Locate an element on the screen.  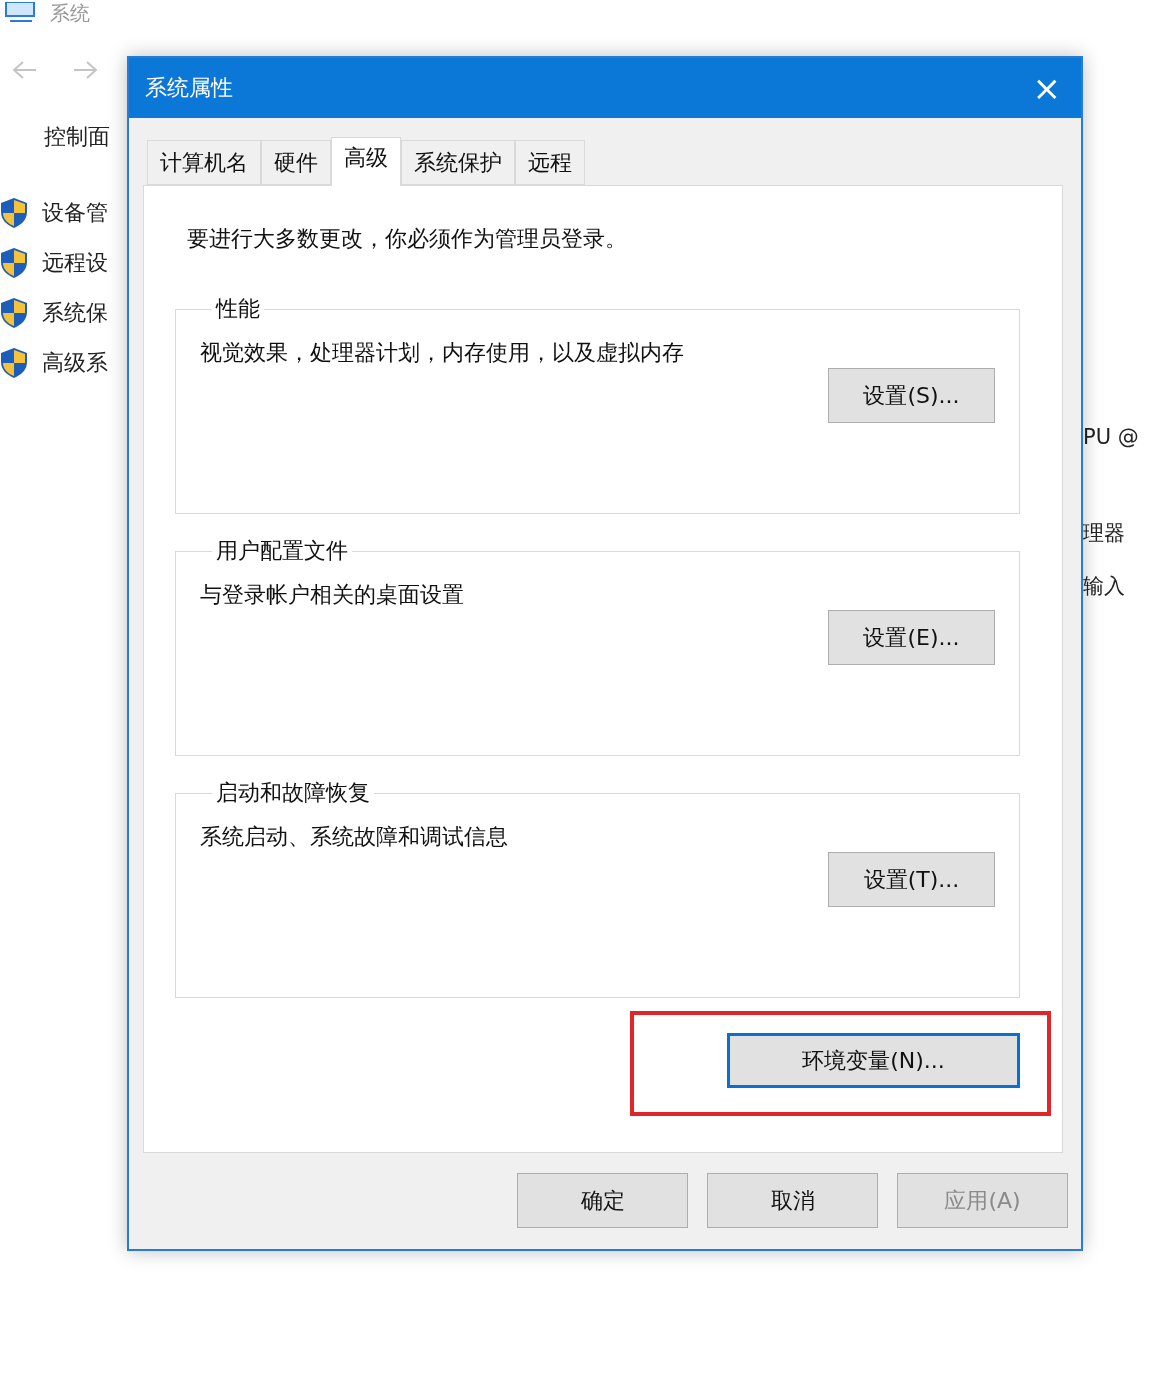
breadcrumb-link: 控制面 is located at coordinates (86, 137).